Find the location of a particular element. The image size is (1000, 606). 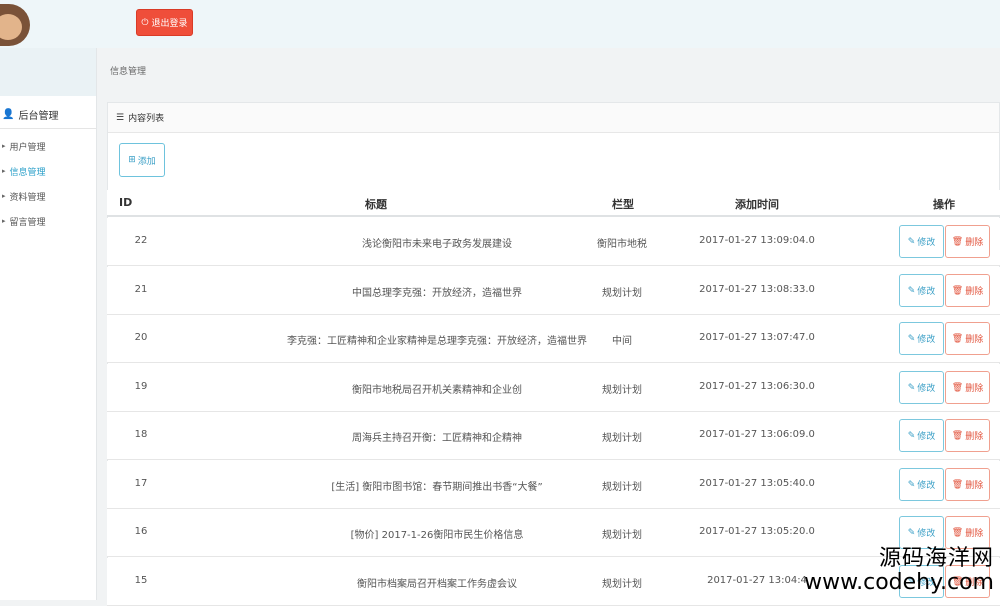

watermark: 源码海洋网 www.codehy.com is located at coordinates (899, 570).